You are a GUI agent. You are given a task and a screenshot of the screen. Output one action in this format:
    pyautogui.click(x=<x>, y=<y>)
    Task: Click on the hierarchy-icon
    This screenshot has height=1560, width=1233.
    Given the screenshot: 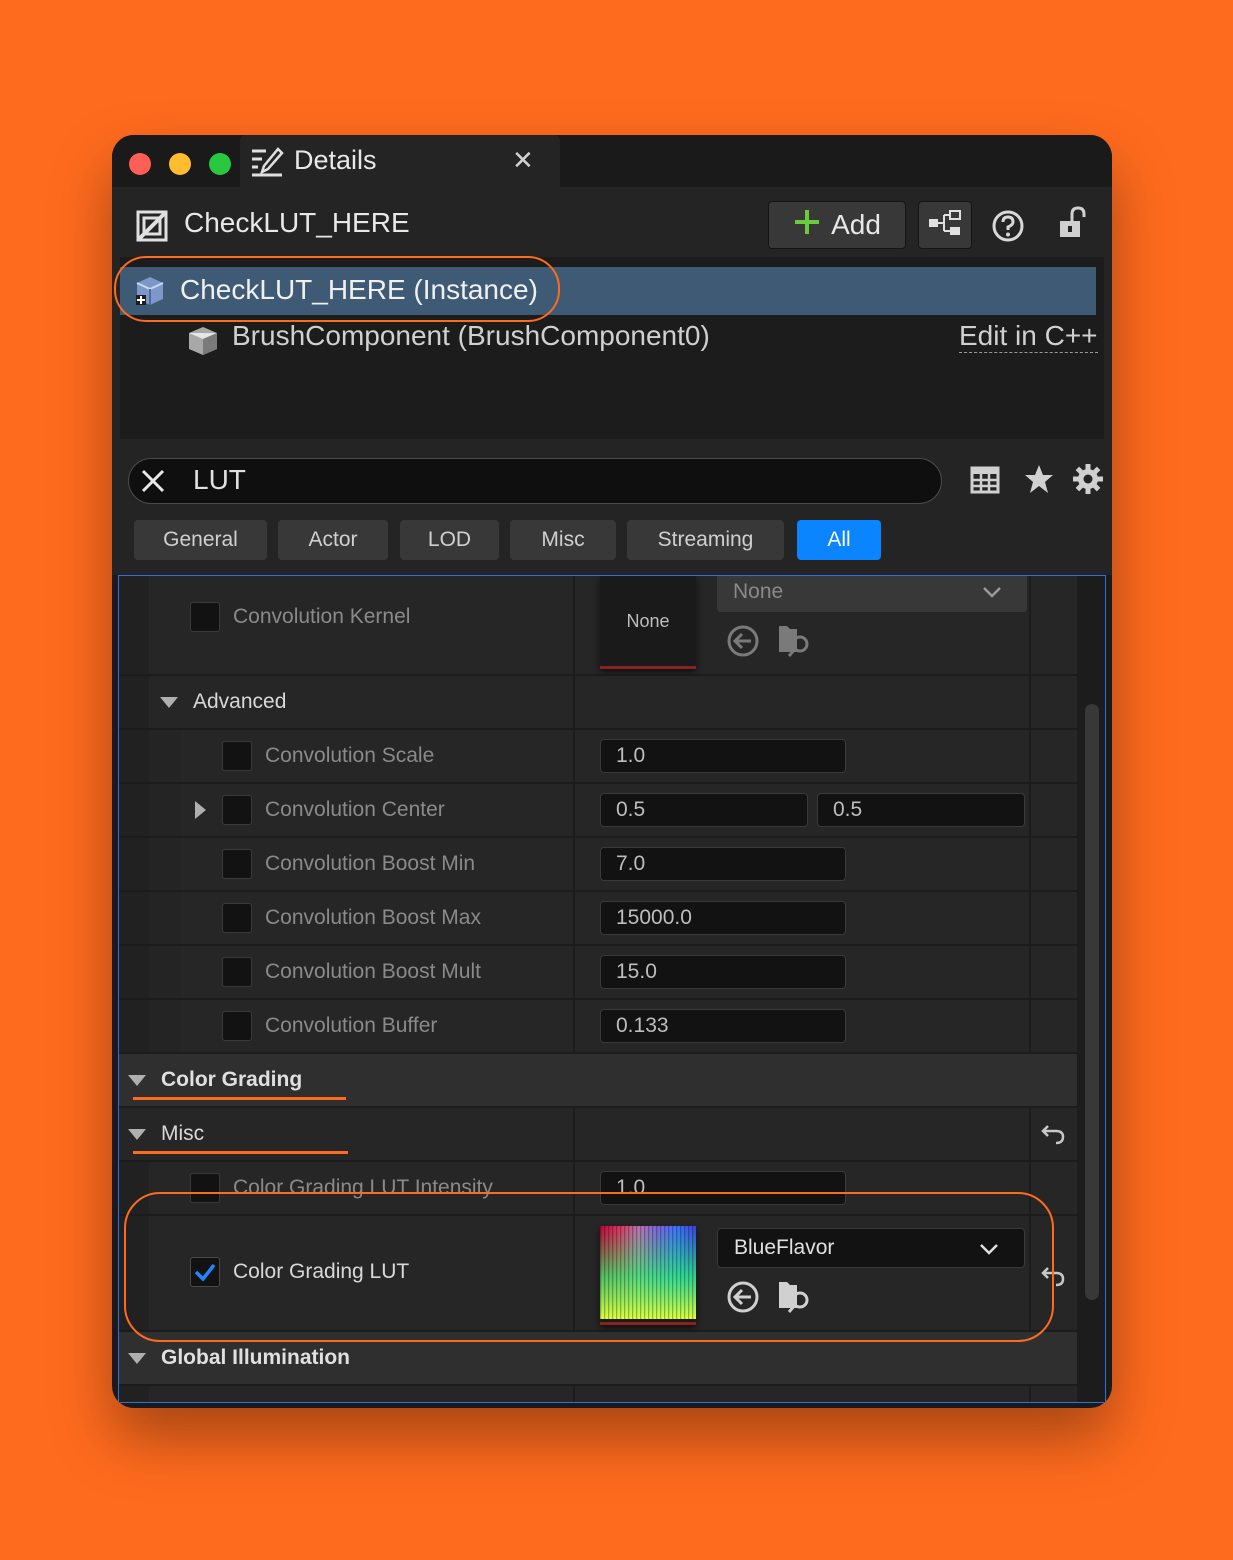 What is the action you would take?
    pyautogui.click(x=945, y=225)
    